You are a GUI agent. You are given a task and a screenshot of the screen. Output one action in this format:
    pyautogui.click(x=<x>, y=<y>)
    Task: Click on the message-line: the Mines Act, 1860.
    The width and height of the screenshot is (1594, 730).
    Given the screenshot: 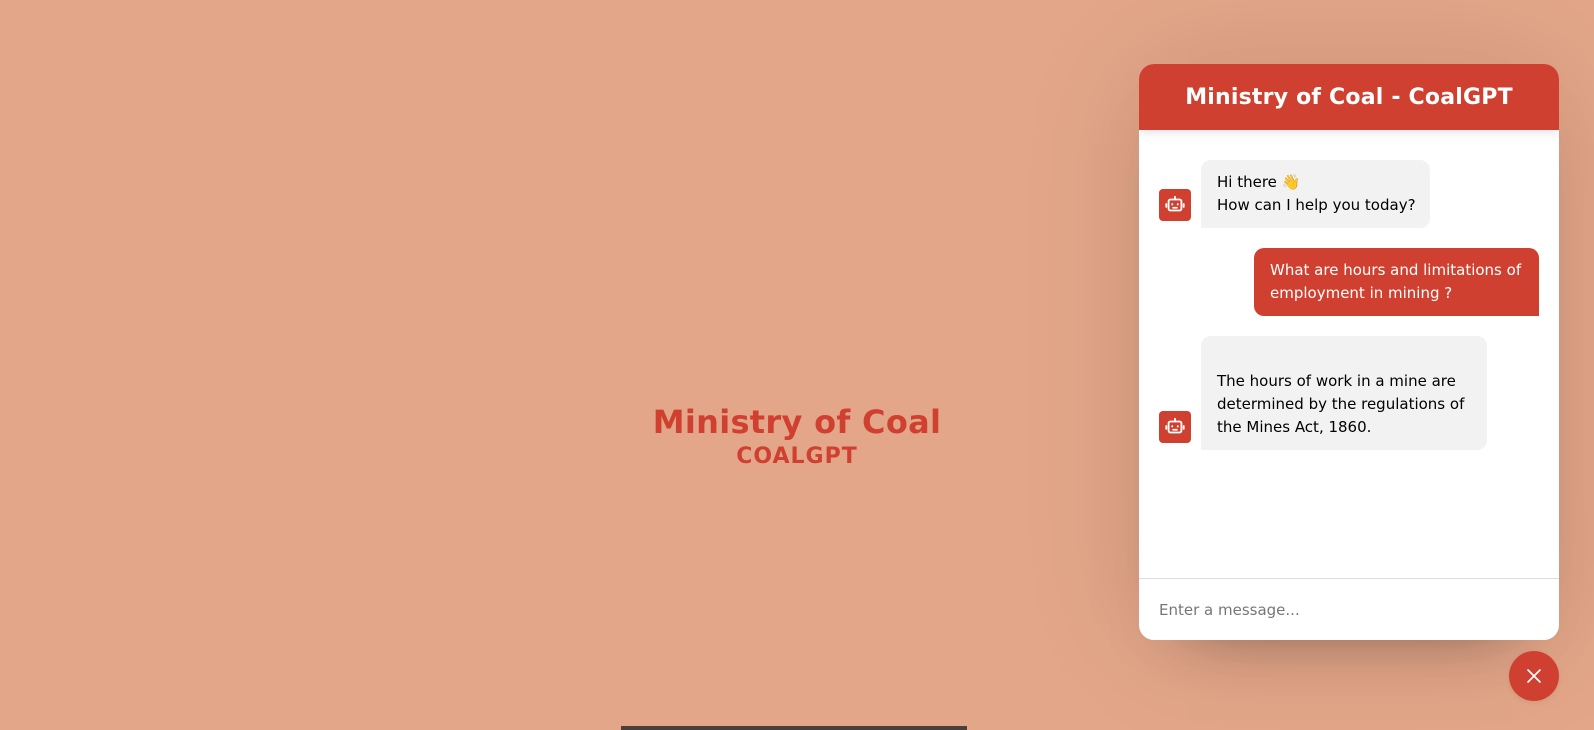 What is the action you would take?
    pyautogui.click(x=1294, y=427)
    